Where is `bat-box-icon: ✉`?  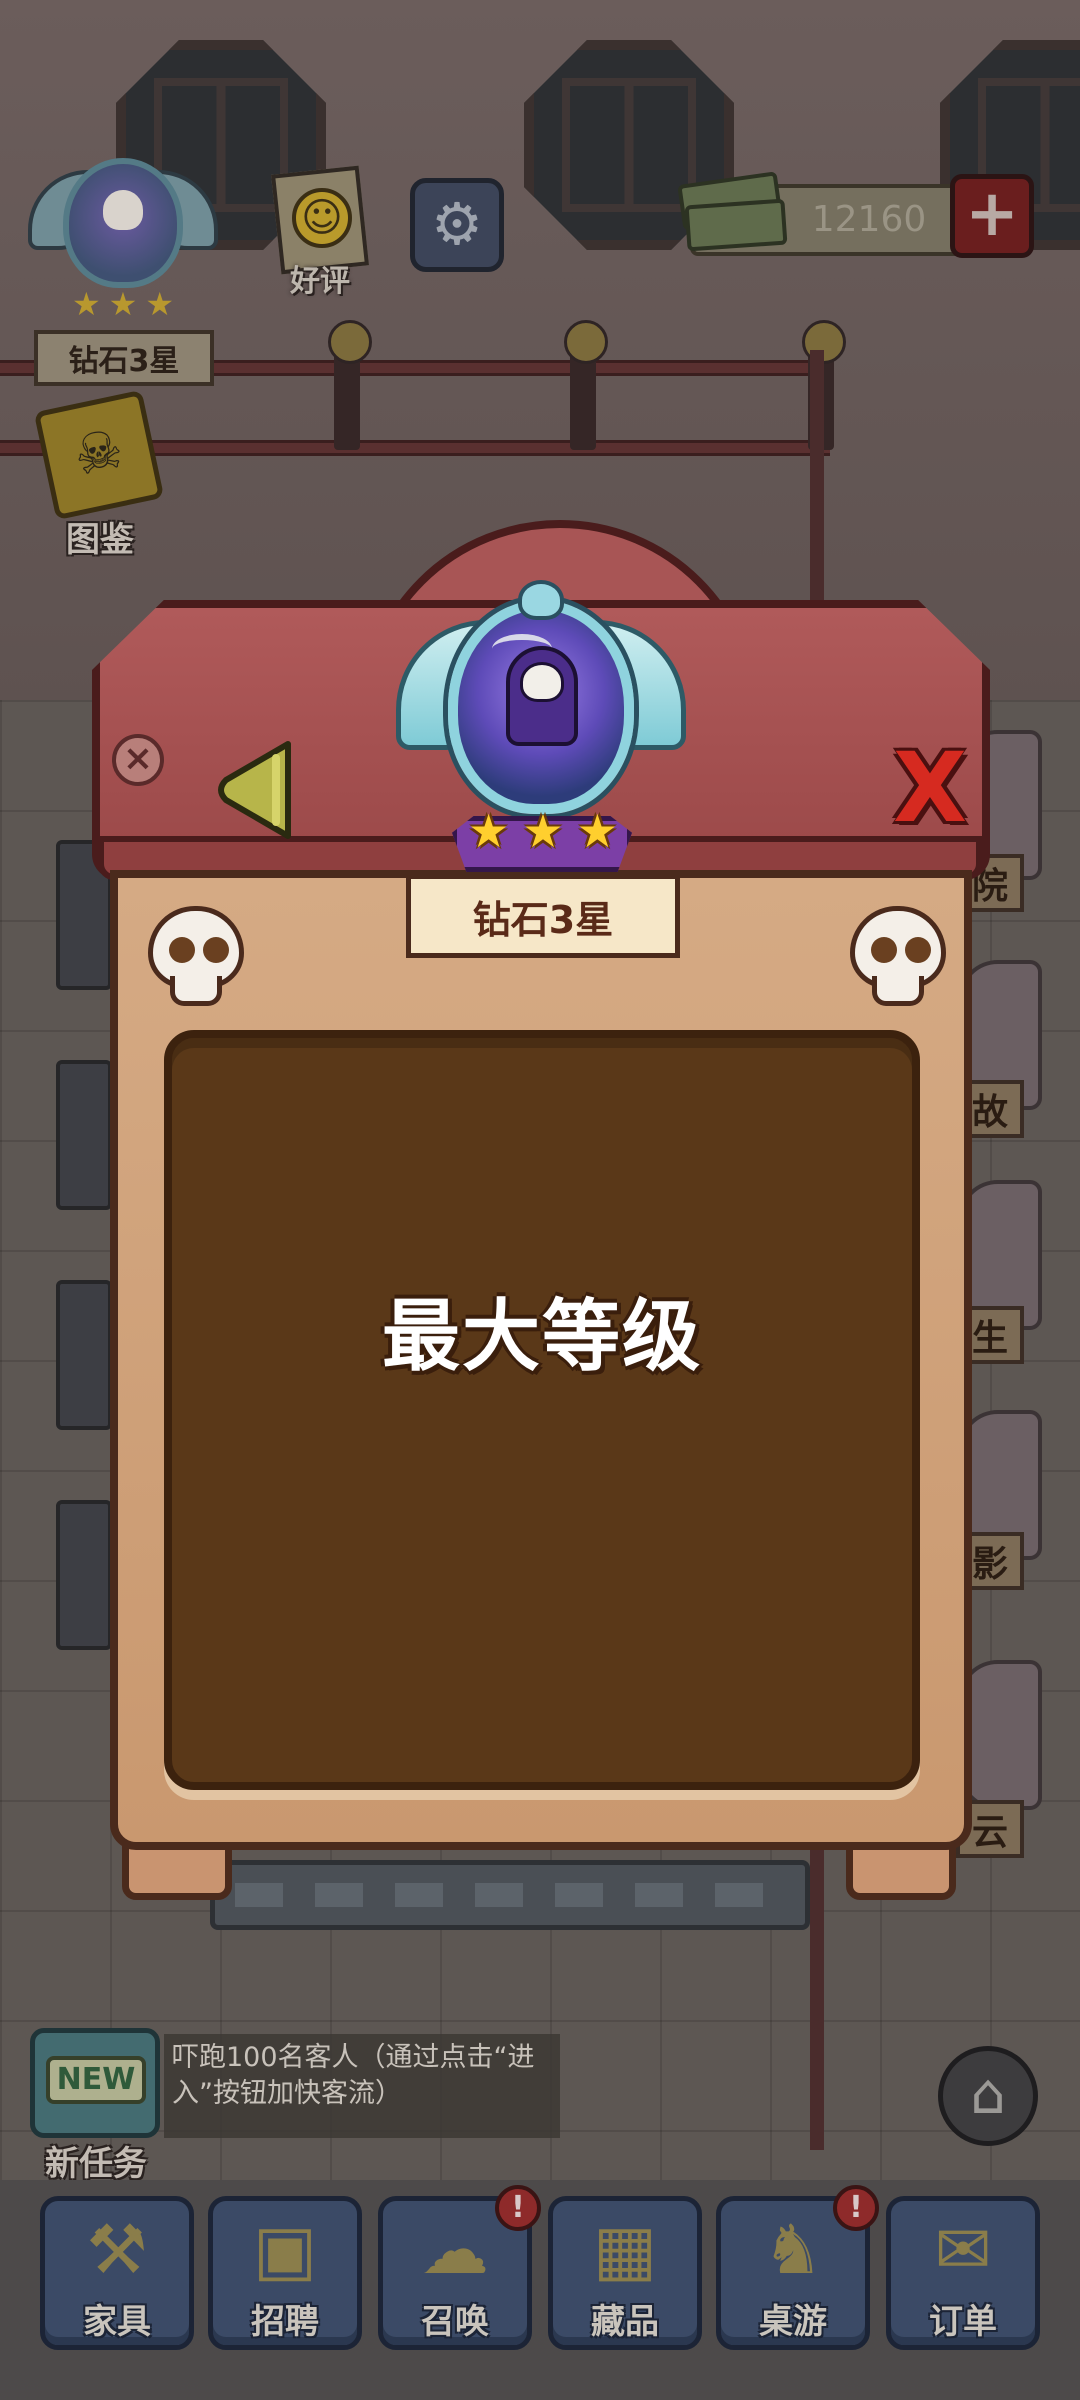
bat-box-icon: ✉ is located at coordinates (963, 2250).